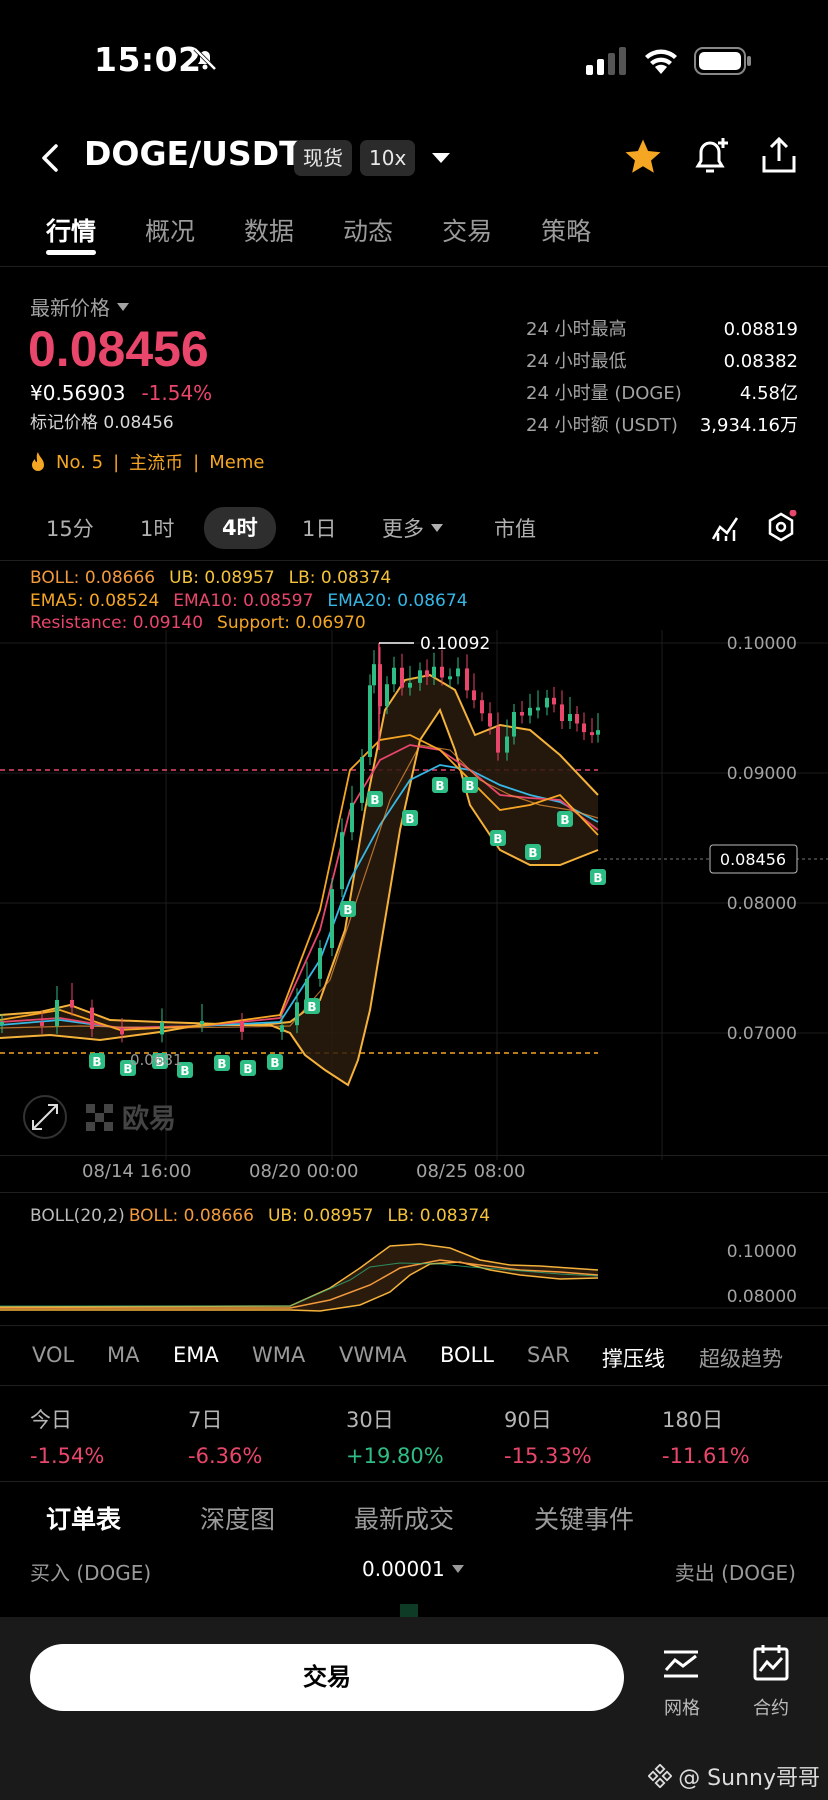 This screenshot has width=828, height=1800. I want to click on back-icon, so click(50, 160).